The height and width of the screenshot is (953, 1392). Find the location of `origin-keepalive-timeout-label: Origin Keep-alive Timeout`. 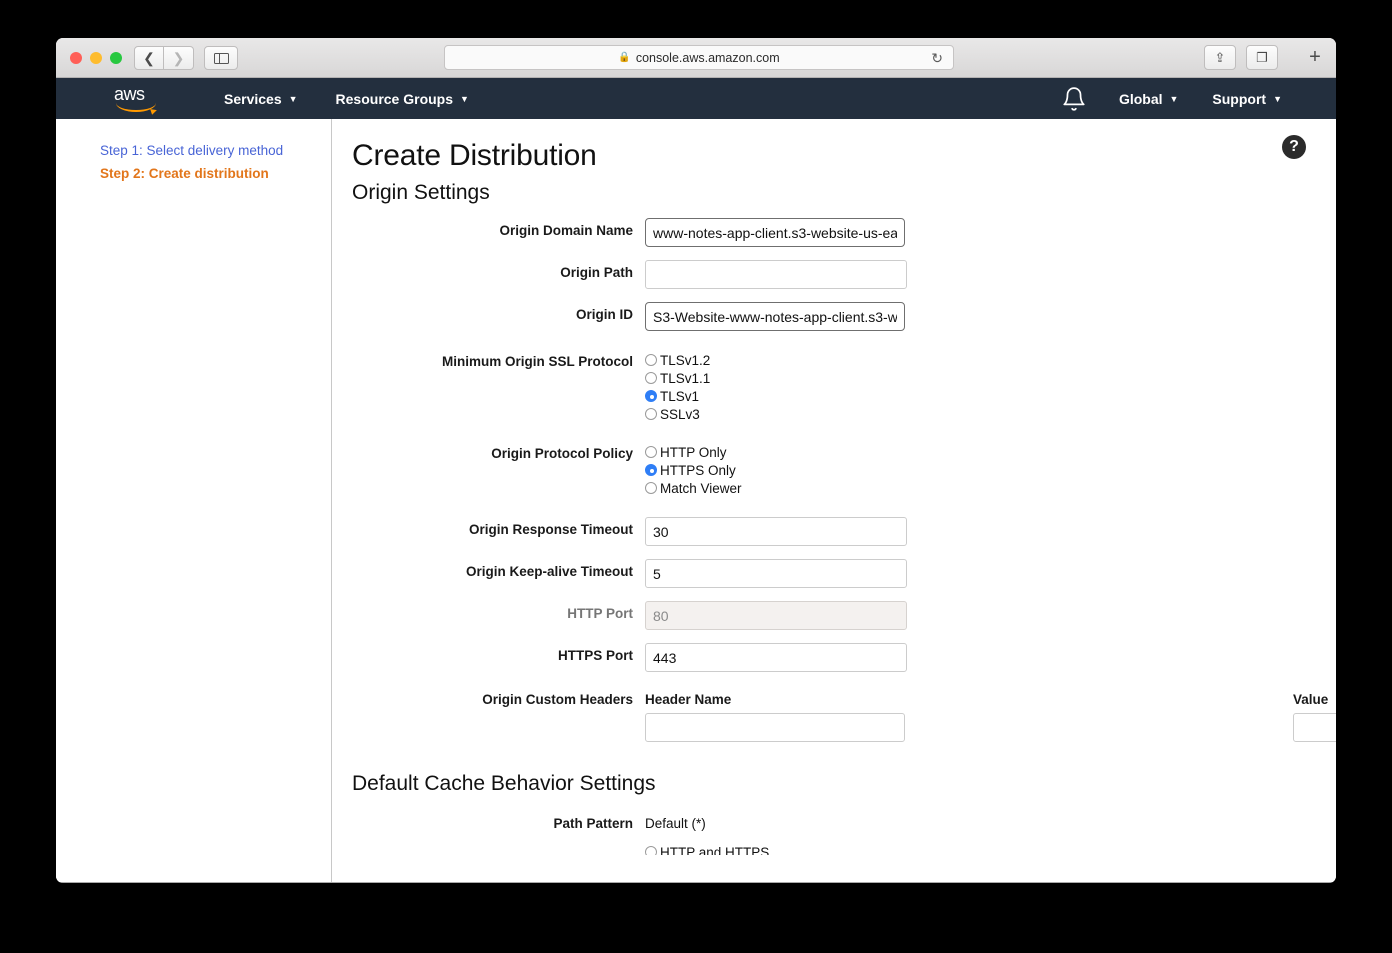

origin-keepalive-timeout-label: Origin Keep-alive Timeout is located at coordinates (549, 571).